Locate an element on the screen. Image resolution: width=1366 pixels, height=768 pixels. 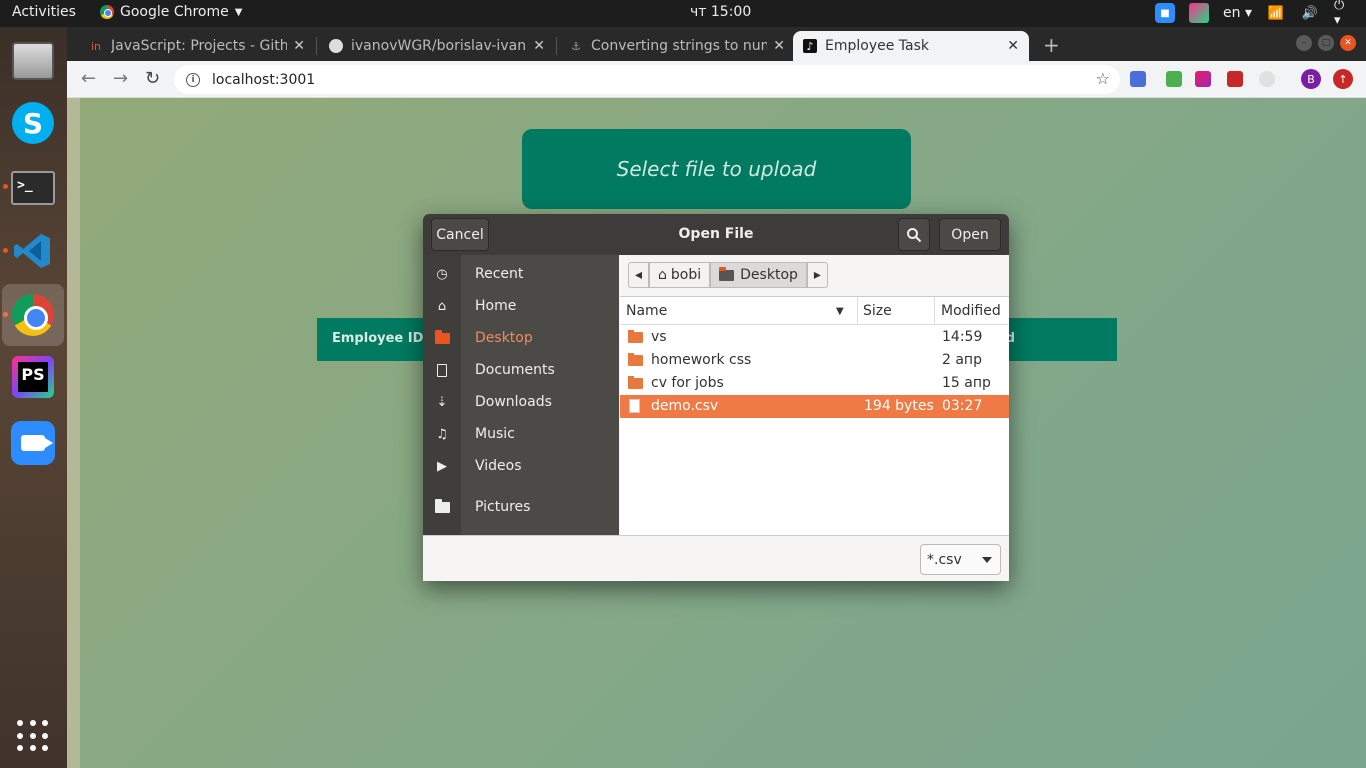
file-type-filter: *.csv is located at coordinates (960, 559).